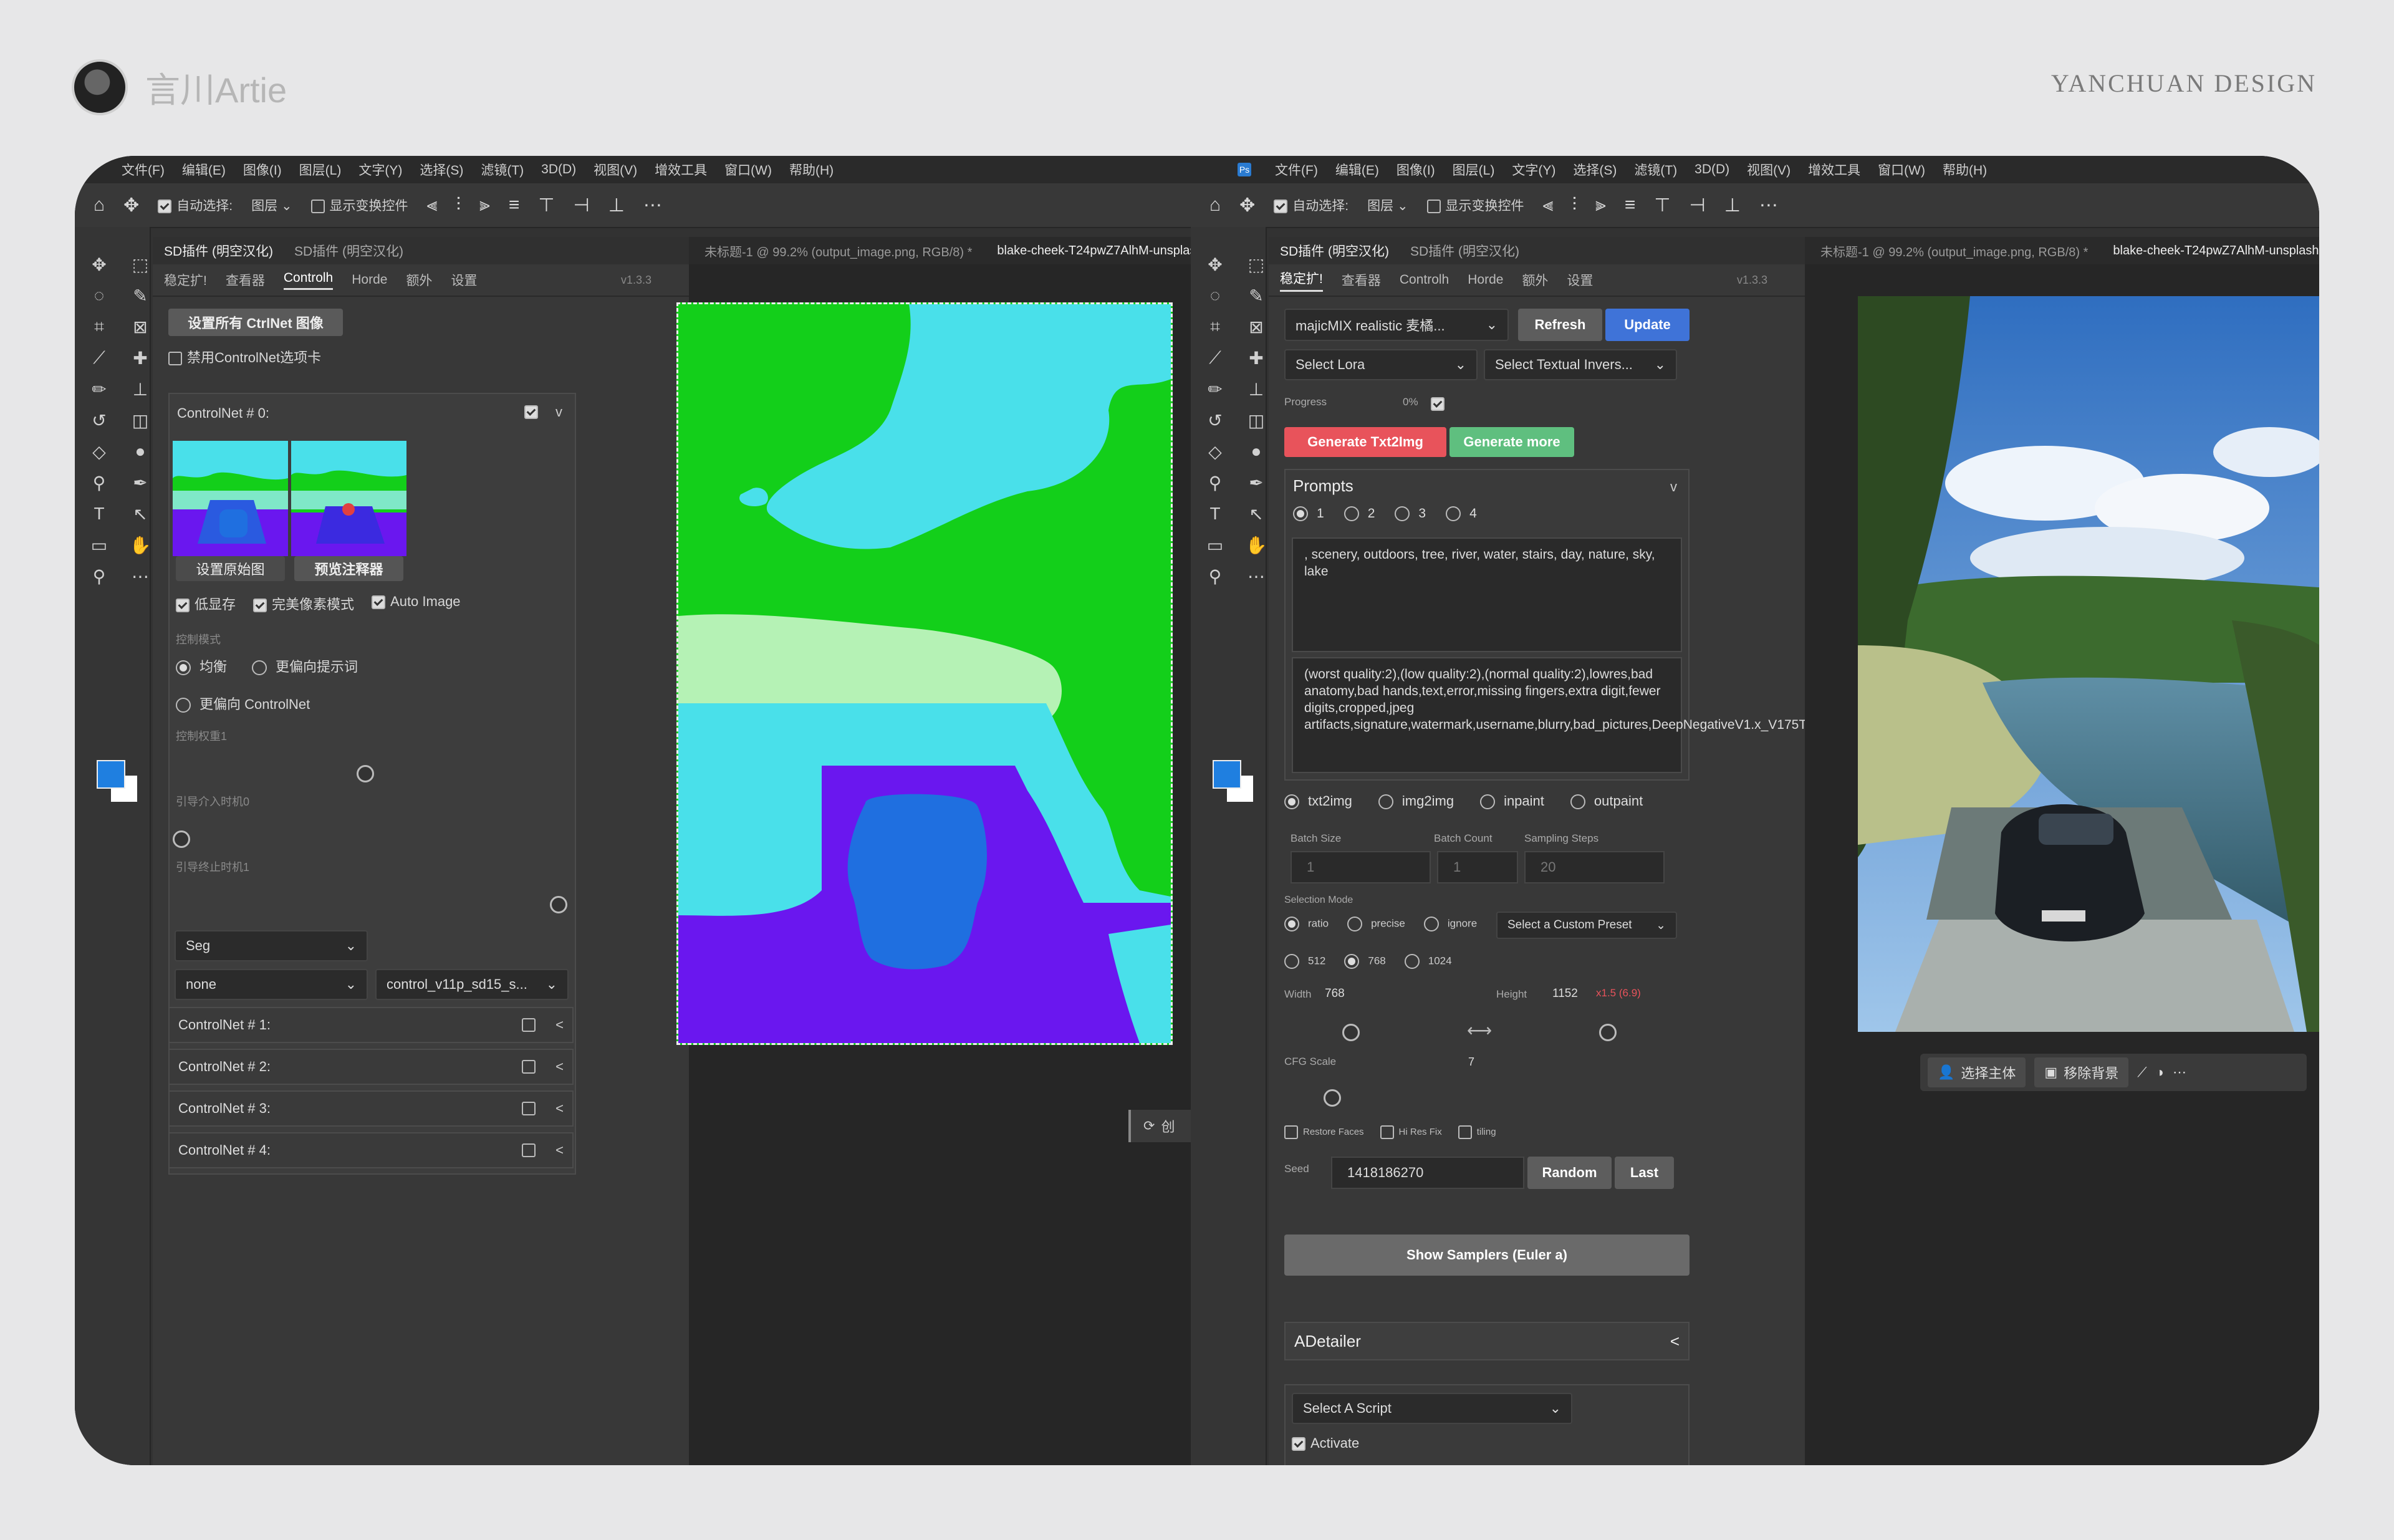 Image resolution: width=2394 pixels, height=1540 pixels. I want to click on panel-tab-sd: SD插件 (明空汉化), so click(1334, 251).